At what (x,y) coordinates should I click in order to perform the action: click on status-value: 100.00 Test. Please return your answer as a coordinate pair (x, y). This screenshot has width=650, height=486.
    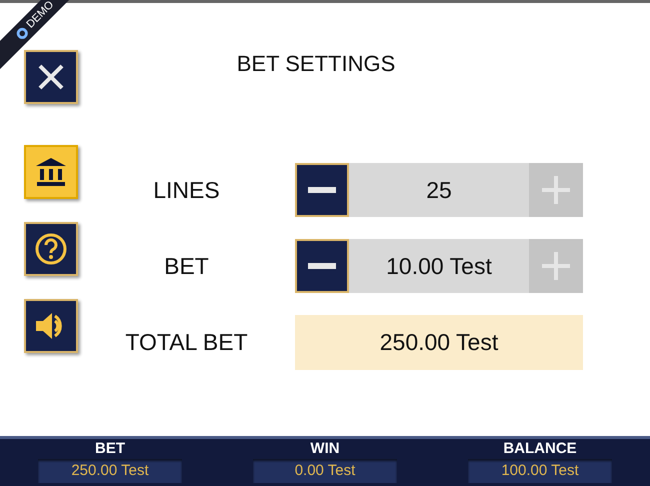
    Looking at the image, I should click on (540, 471).